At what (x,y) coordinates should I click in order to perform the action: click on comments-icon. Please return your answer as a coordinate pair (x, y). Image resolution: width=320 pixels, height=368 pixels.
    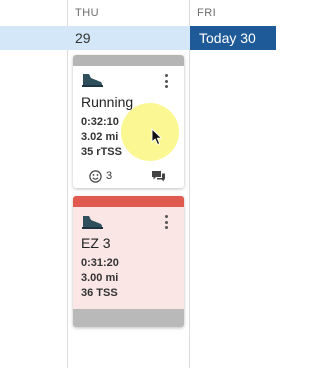
    Looking at the image, I should click on (158, 176).